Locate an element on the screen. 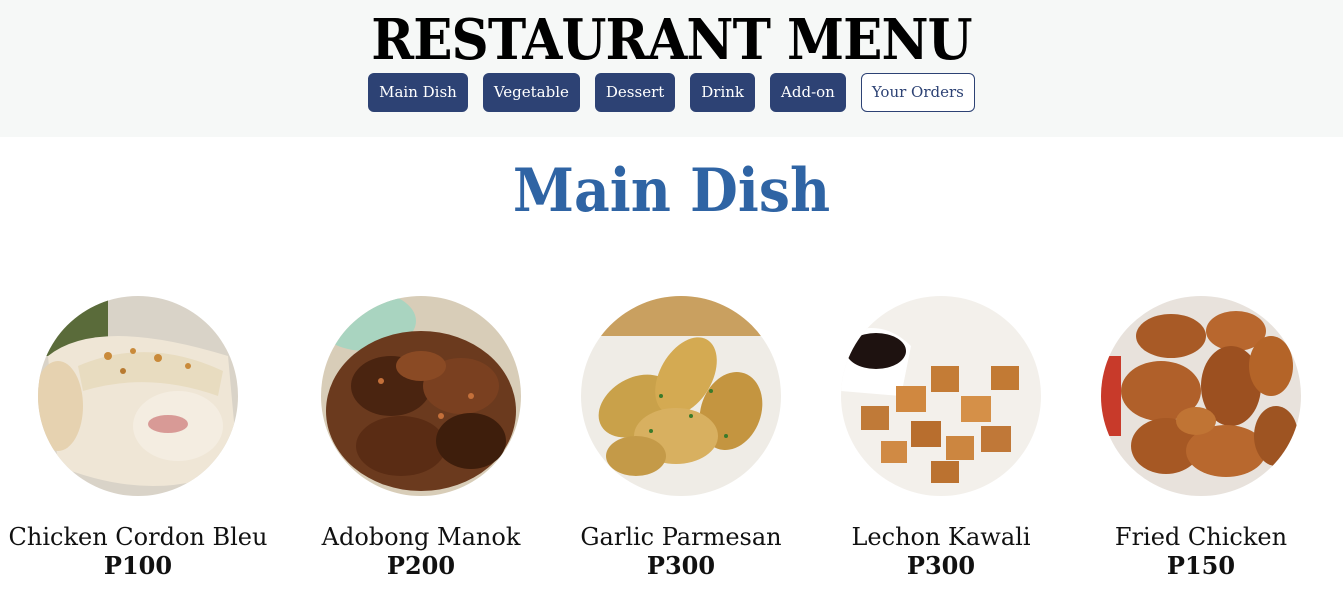 Image resolution: width=1343 pixels, height=602 pixels. menu-item-garlic-parmesan: Garlic Parmesan P300 is located at coordinates (681, 438).